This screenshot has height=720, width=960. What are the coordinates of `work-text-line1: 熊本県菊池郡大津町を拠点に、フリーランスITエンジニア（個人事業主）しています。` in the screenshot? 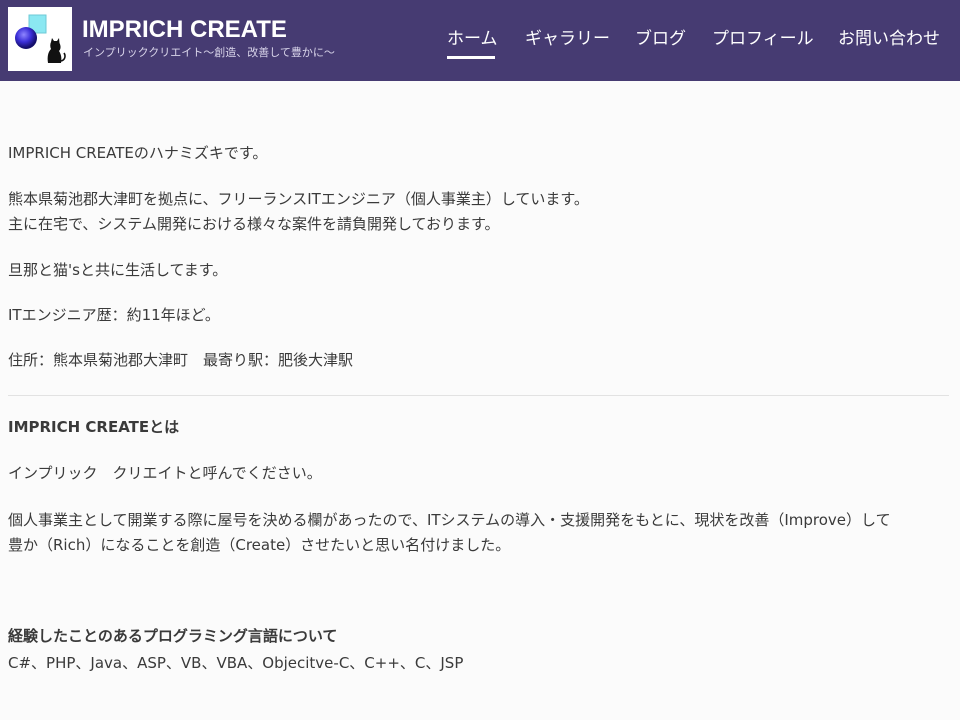 It's located at (298, 199).